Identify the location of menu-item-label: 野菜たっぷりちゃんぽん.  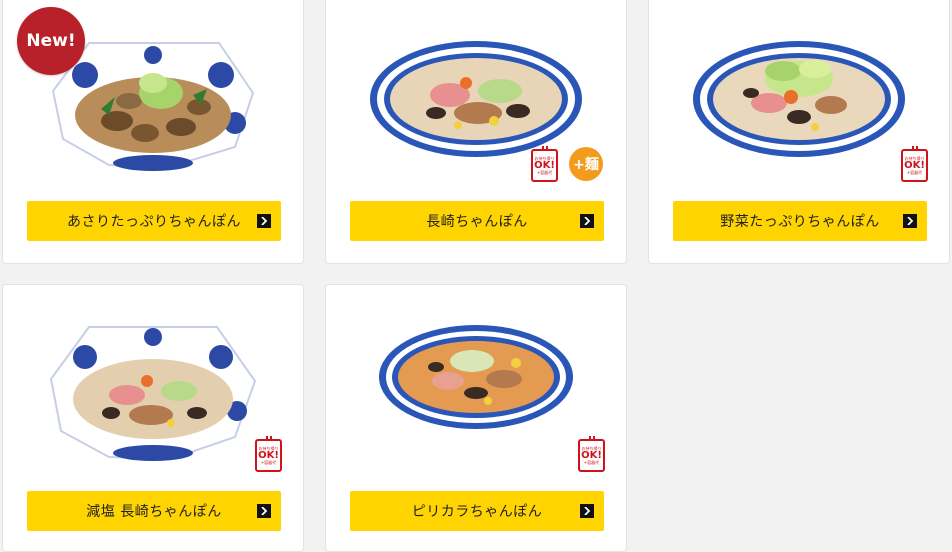
(800, 222).